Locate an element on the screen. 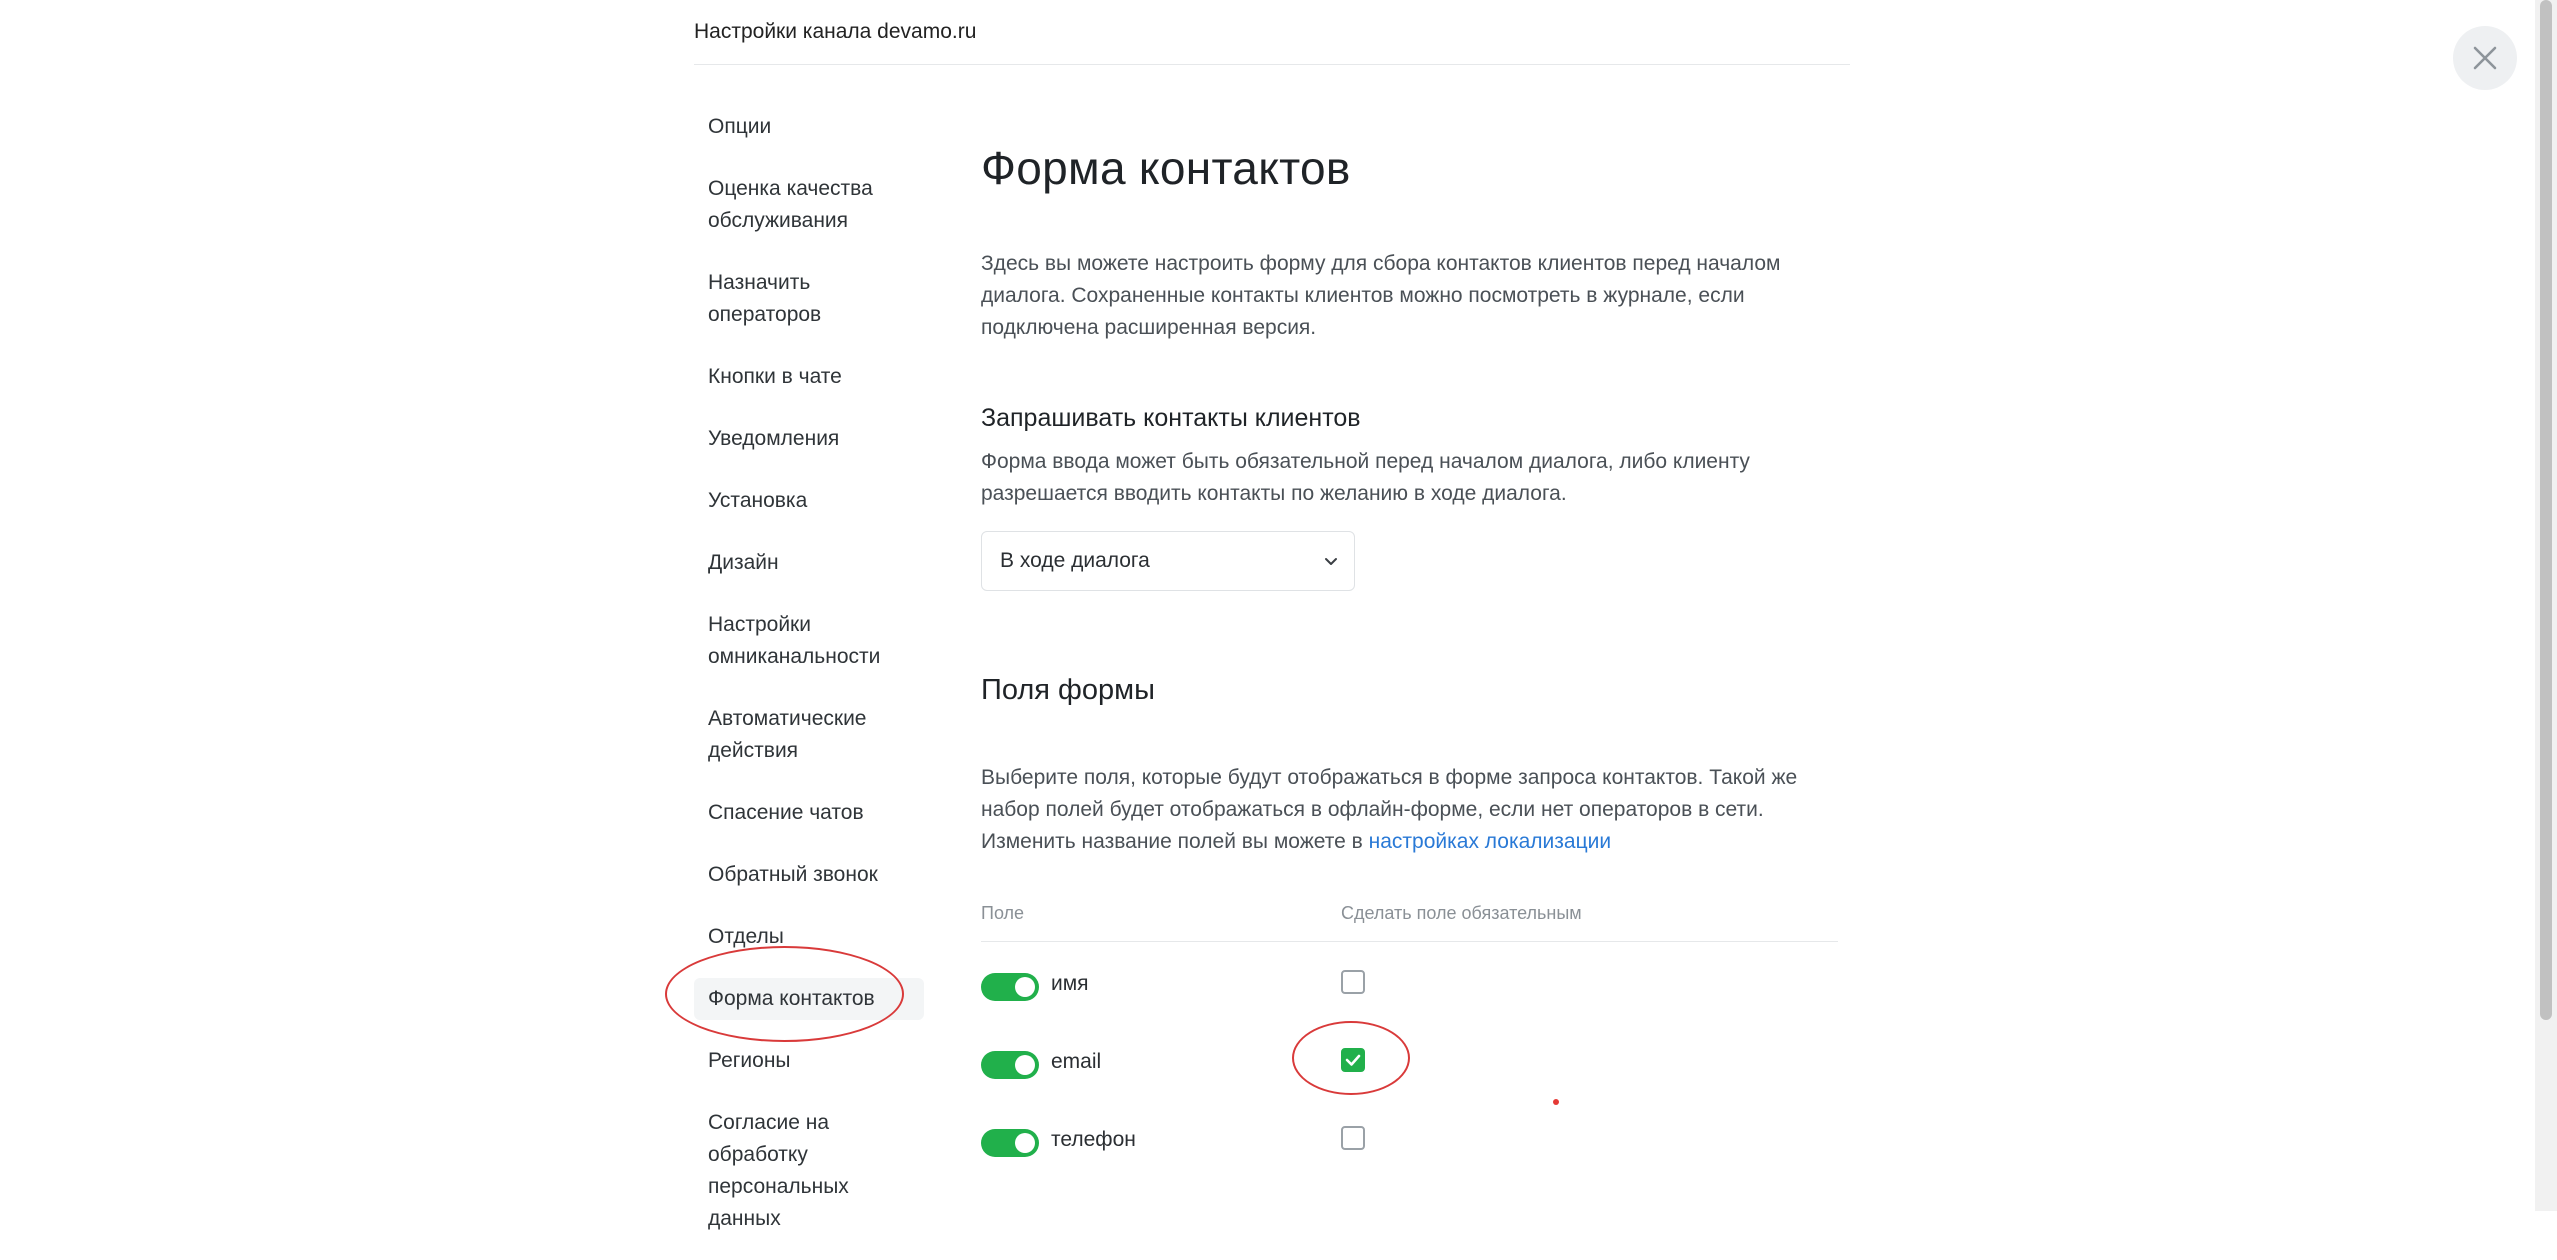 The width and height of the screenshot is (2557, 1260). sidebar-item-chat-rescue: Спасение чатов is located at coordinates (808, 813).